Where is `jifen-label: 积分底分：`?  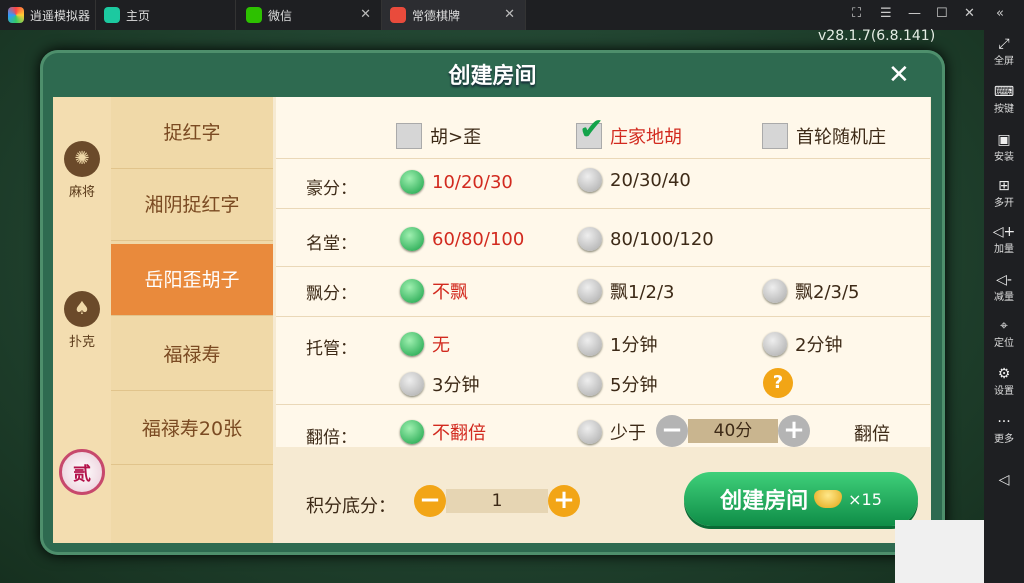 jifen-label: 积分底分： is located at coordinates (351, 506).